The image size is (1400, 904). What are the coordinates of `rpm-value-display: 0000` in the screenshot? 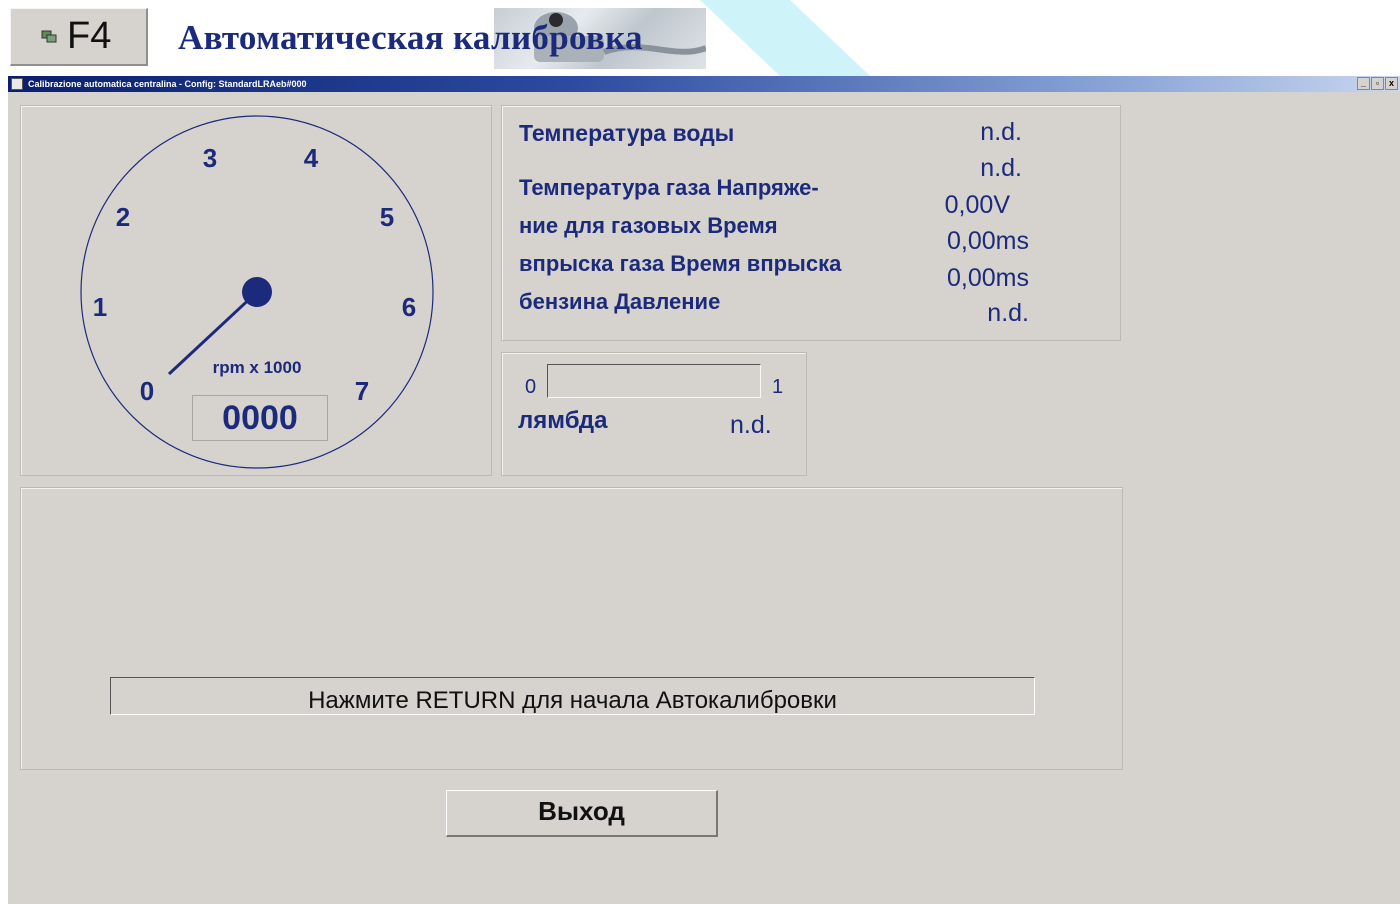 It's located at (260, 418).